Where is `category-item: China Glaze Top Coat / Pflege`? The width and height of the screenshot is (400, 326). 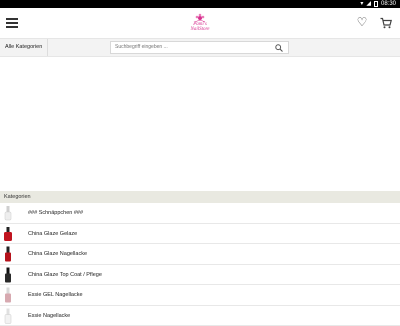 category-item: China Glaze Top Coat / Pflege is located at coordinates (200, 275).